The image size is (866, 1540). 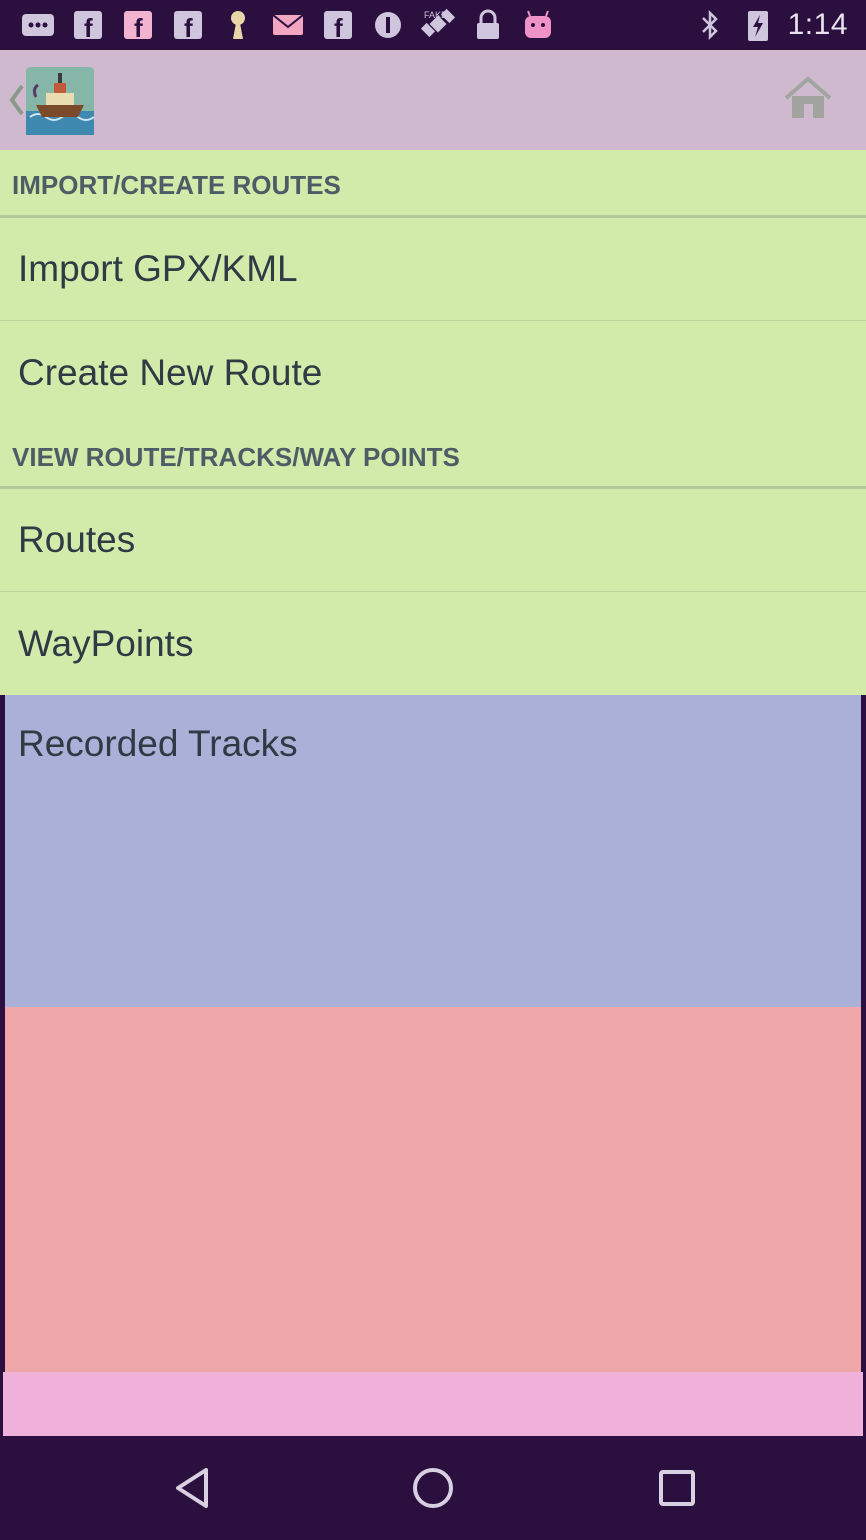 I want to click on create-new-route-item: Create New Route, so click(x=433, y=372).